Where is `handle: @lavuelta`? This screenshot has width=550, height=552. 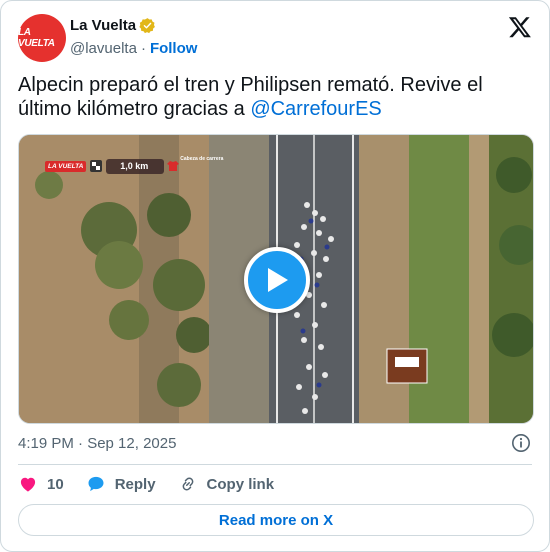 handle: @lavuelta is located at coordinates (103, 48).